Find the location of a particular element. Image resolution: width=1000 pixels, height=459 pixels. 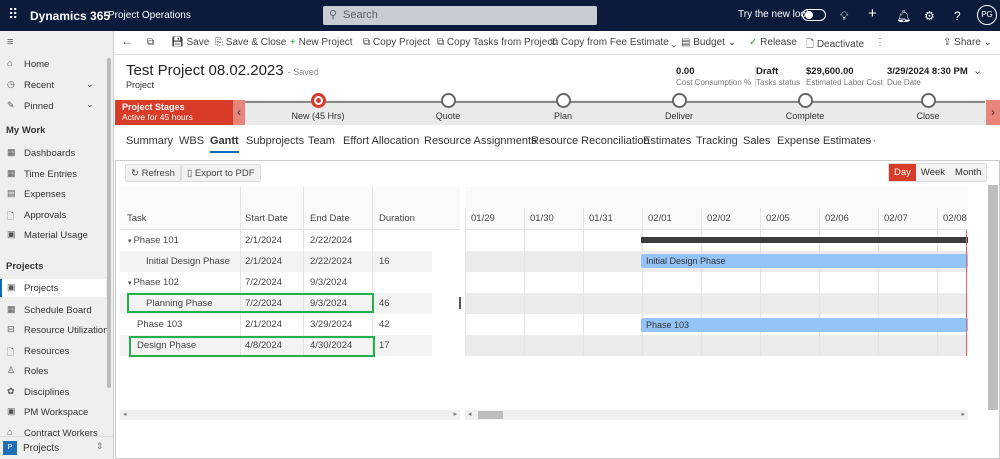

save-button: 💾︎ Save is located at coordinates (190, 42).